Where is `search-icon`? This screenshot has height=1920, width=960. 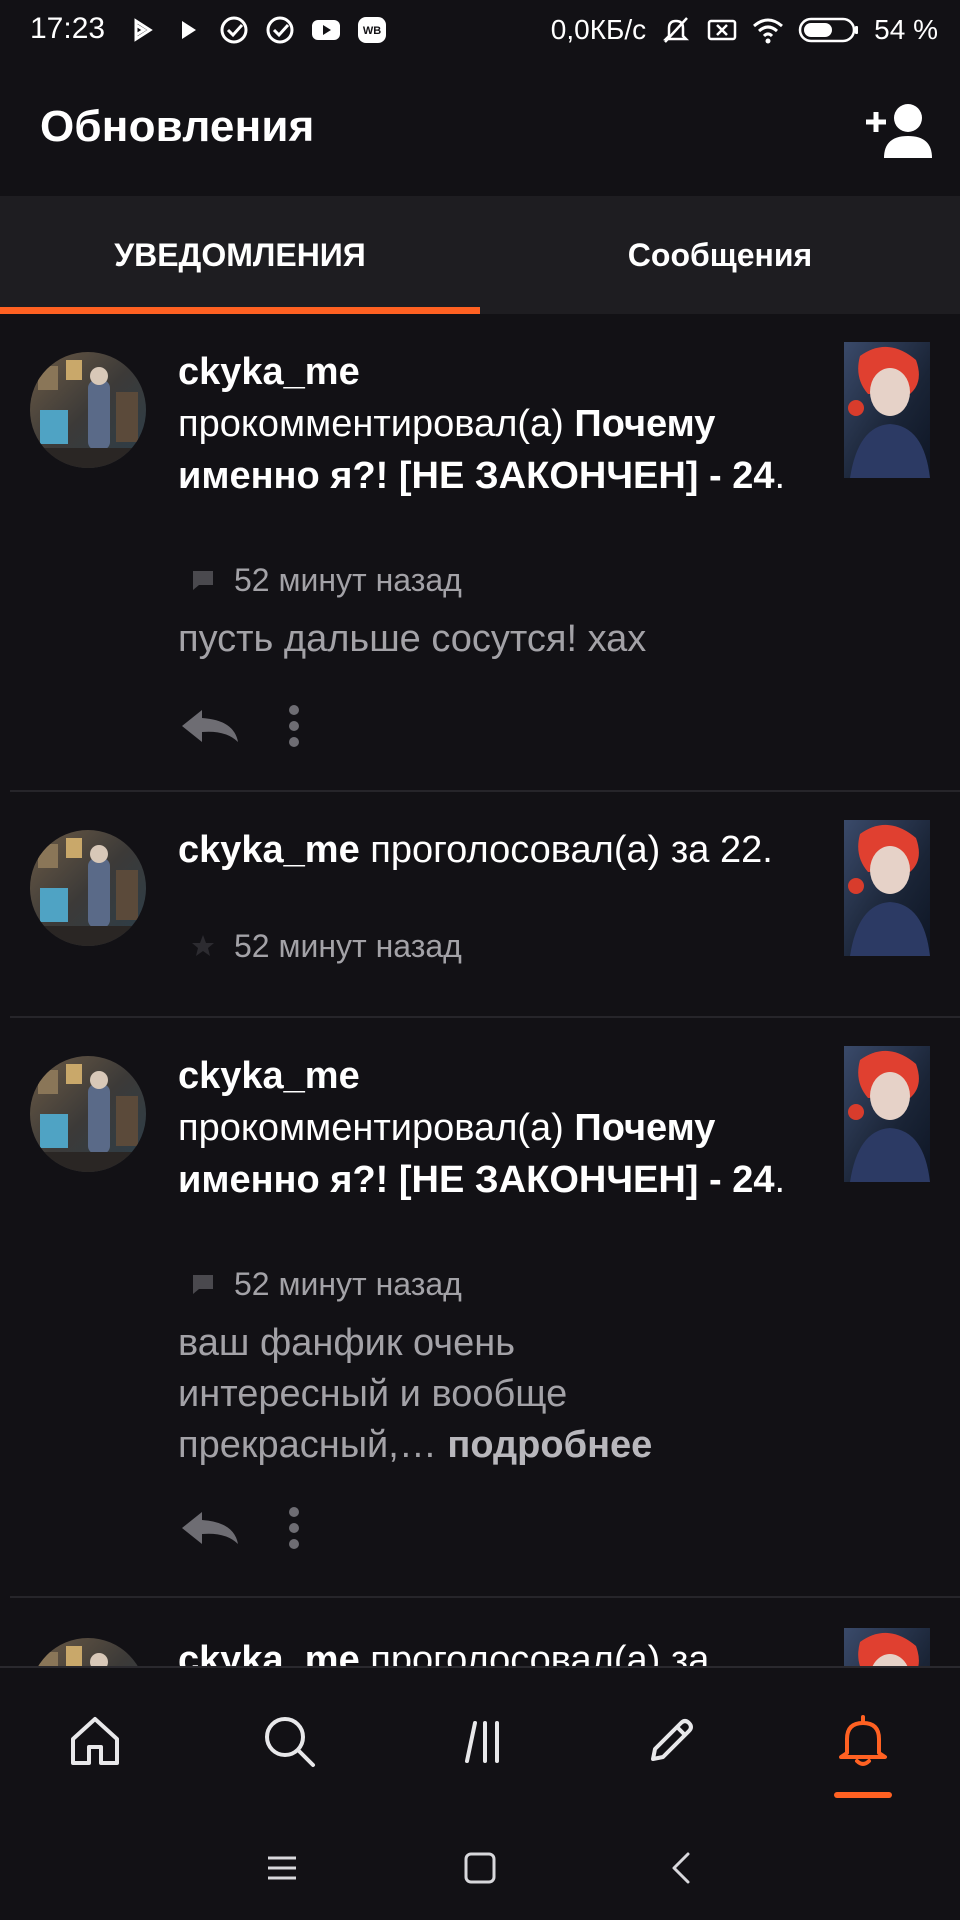 search-icon is located at coordinates (290, 1742).